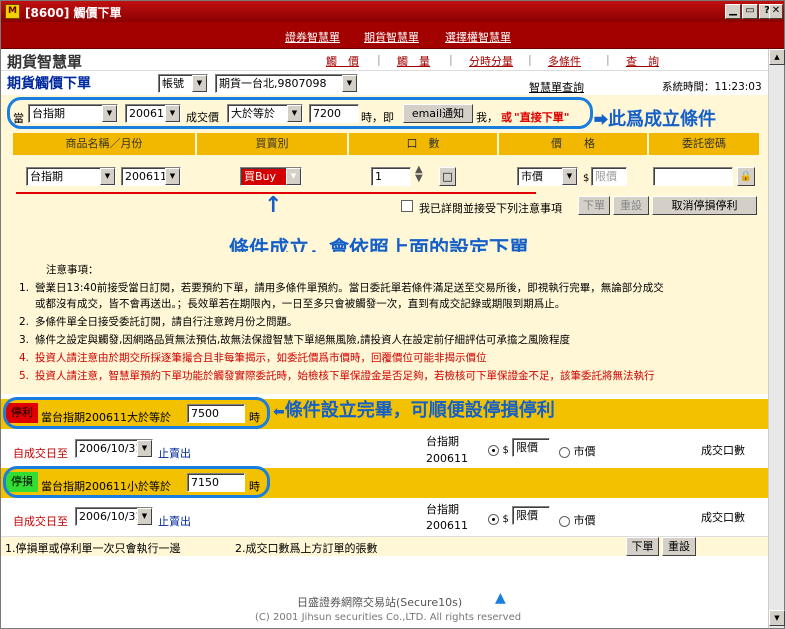  What do you see at coordinates (594, 205) in the screenshot?
I see `order-button-top: 下單` at bounding box center [594, 205].